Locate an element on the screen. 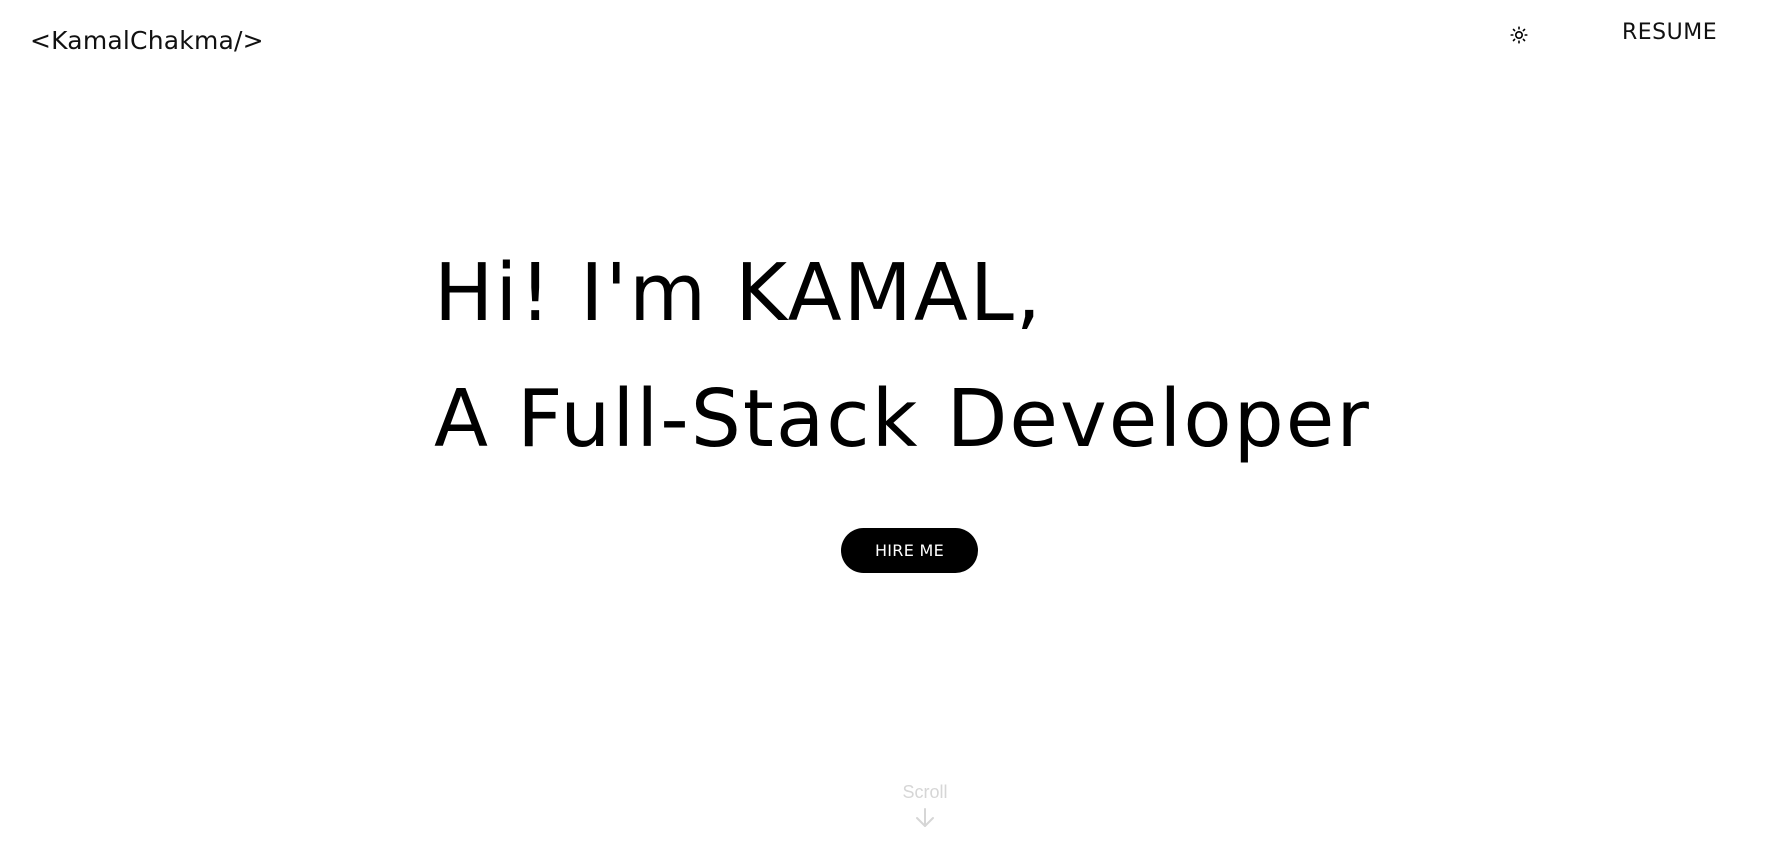 The height and width of the screenshot is (865, 1782). hero-greeting: Hi! I'm KAMAL, is located at coordinates (739, 293).